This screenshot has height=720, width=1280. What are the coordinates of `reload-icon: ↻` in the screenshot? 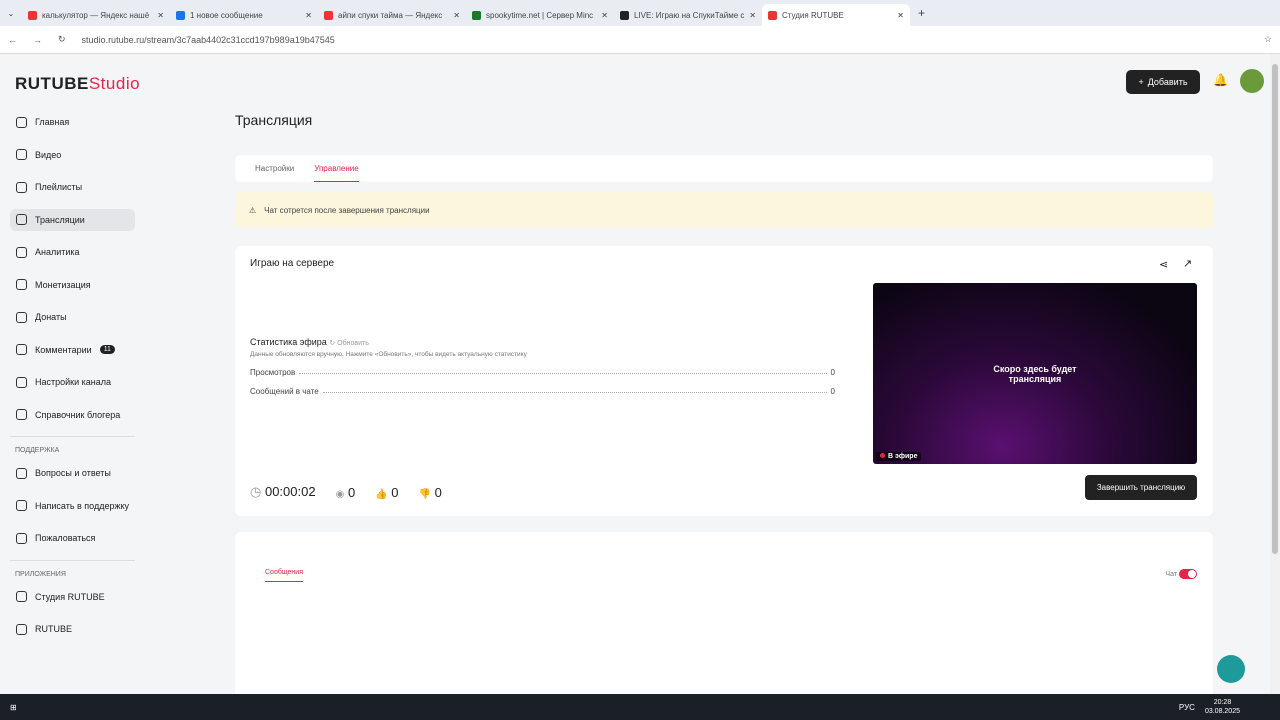 It's located at (62, 39).